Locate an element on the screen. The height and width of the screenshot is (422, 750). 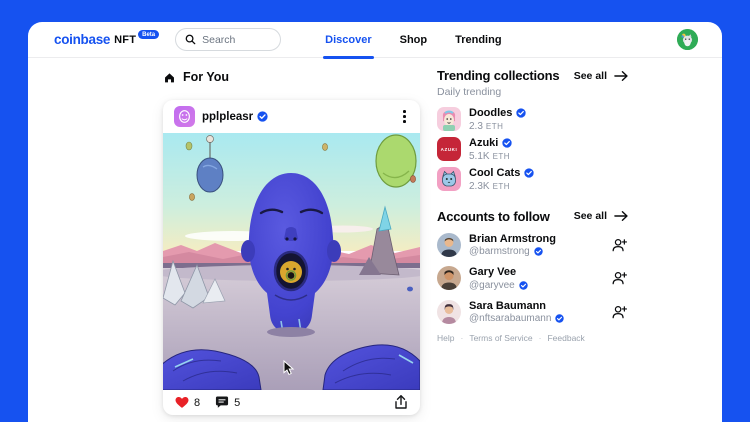
post-header: pplpleasr is located at coordinates (291, 116).